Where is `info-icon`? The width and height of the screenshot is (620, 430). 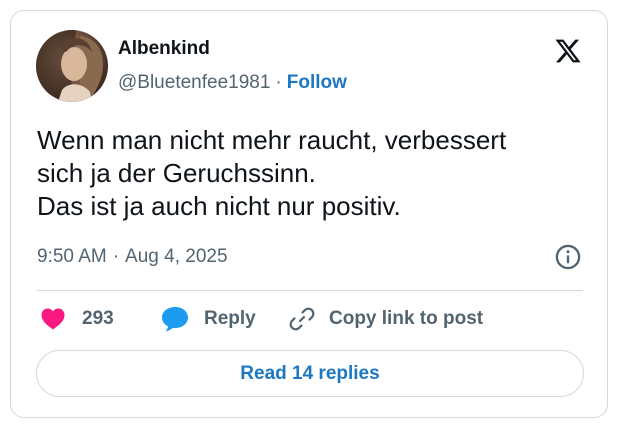
info-icon is located at coordinates (568, 257).